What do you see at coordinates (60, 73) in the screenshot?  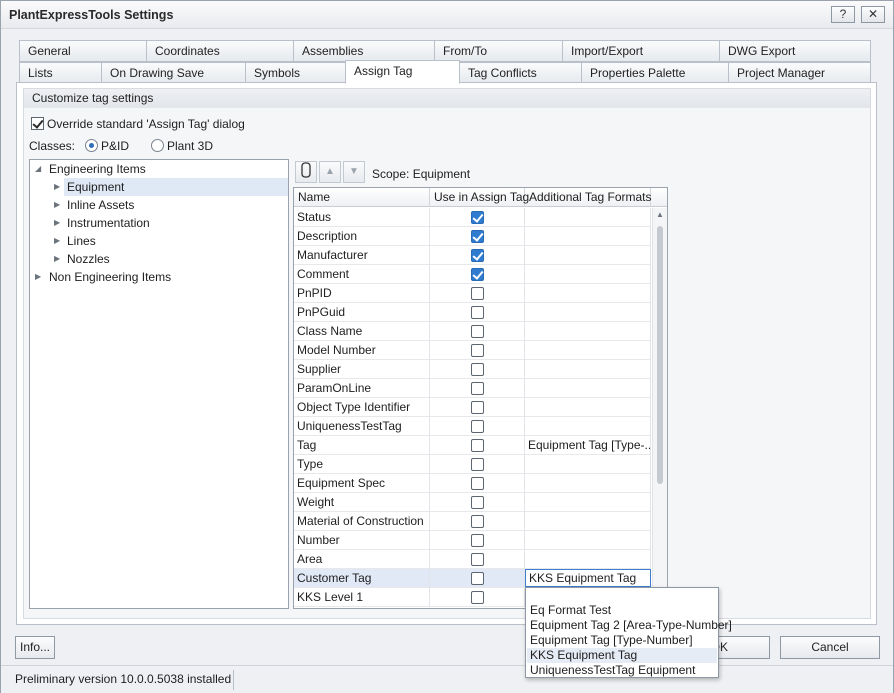 I see `tab-lists: Lists` at bounding box center [60, 73].